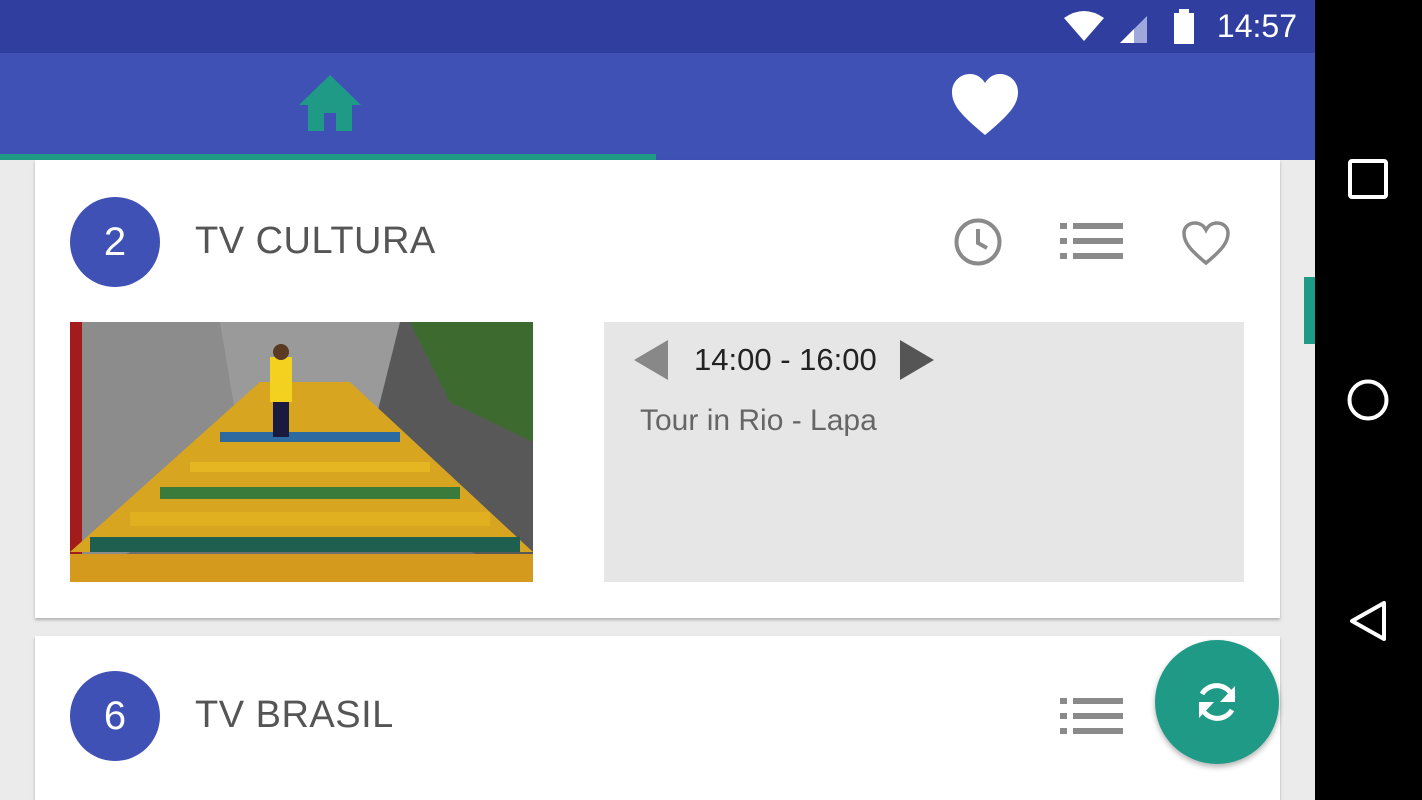  Describe the element at coordinates (1206, 243) in the screenshot. I see `heart-outline-icon` at that location.